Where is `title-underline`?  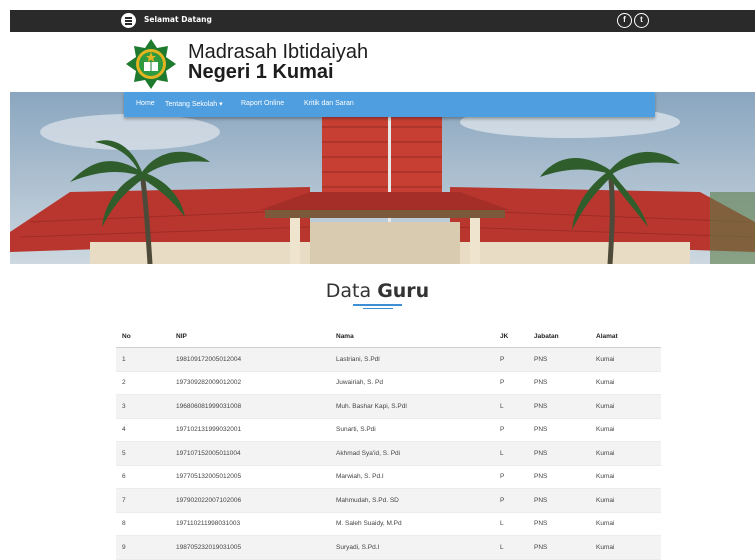
title-underline is located at coordinates (377, 305).